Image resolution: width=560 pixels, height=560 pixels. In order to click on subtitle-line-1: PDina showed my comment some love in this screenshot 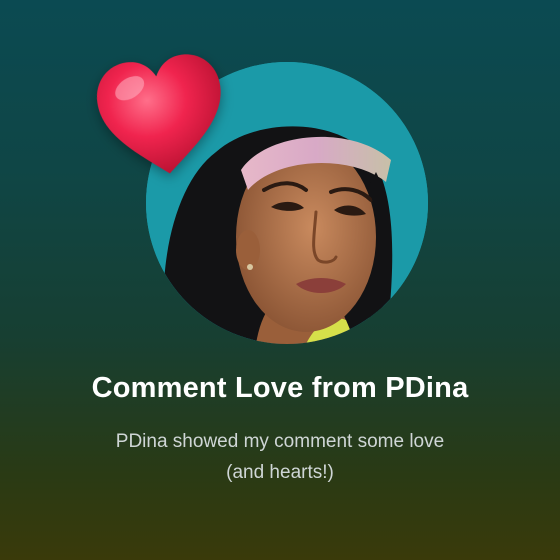, I will do `click(280, 441)`.